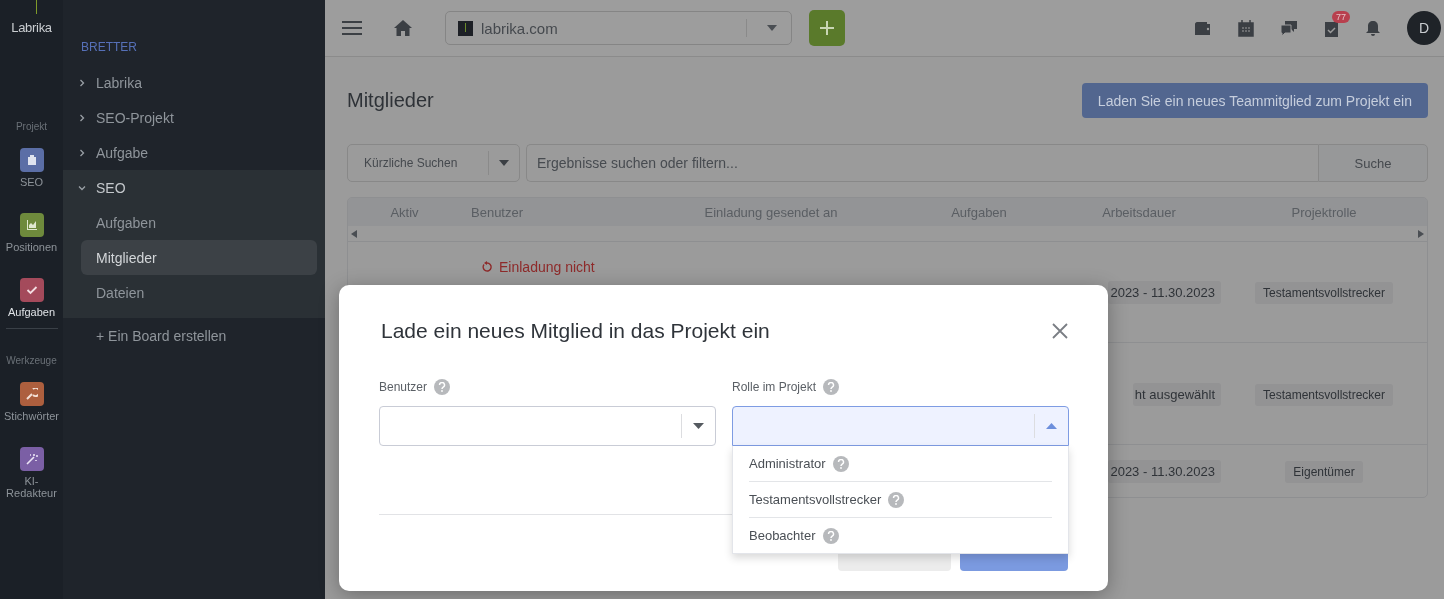 The height and width of the screenshot is (599, 1444). What do you see at coordinates (771, 212) in the screenshot?
I see `column-header: Einladung gesendet an` at bounding box center [771, 212].